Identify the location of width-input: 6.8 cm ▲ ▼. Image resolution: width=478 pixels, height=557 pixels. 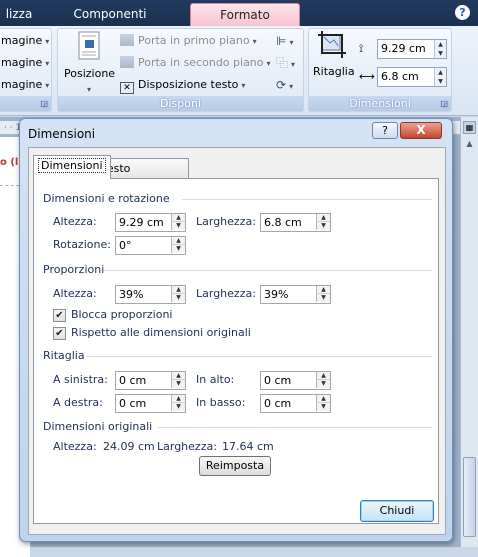
(295, 222).